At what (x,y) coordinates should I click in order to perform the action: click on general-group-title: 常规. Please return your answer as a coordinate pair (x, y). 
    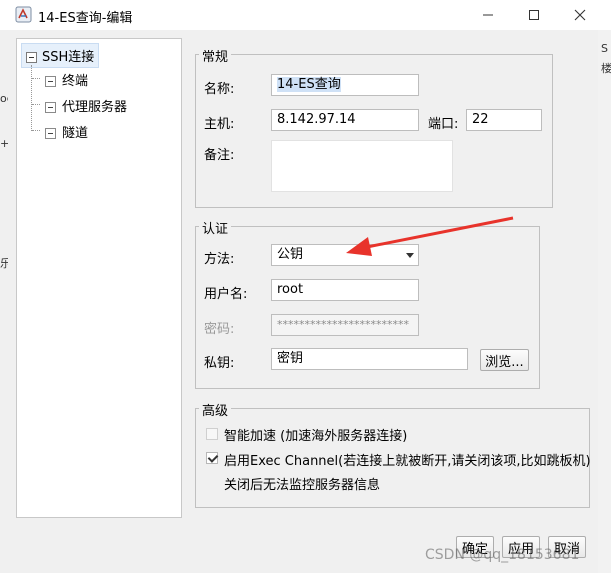
    Looking at the image, I should click on (215, 55).